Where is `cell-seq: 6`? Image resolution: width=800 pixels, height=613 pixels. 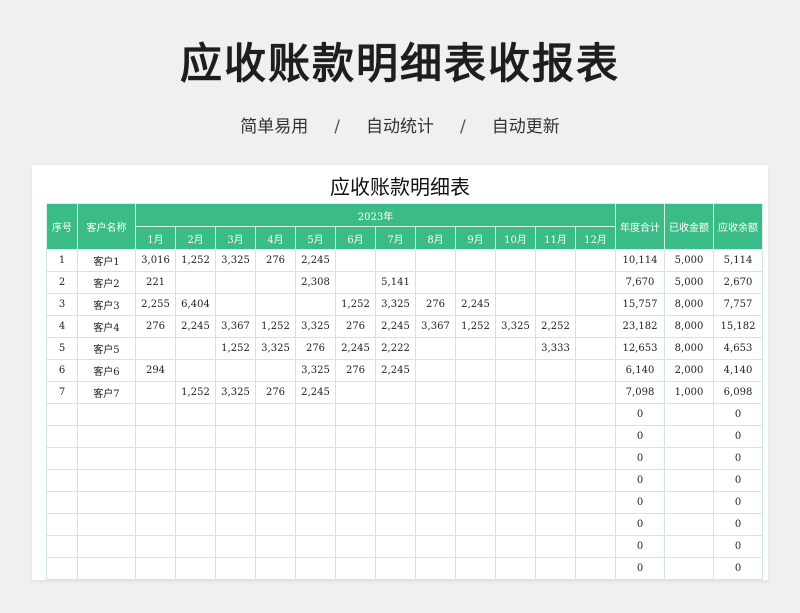 cell-seq: 6 is located at coordinates (62, 370).